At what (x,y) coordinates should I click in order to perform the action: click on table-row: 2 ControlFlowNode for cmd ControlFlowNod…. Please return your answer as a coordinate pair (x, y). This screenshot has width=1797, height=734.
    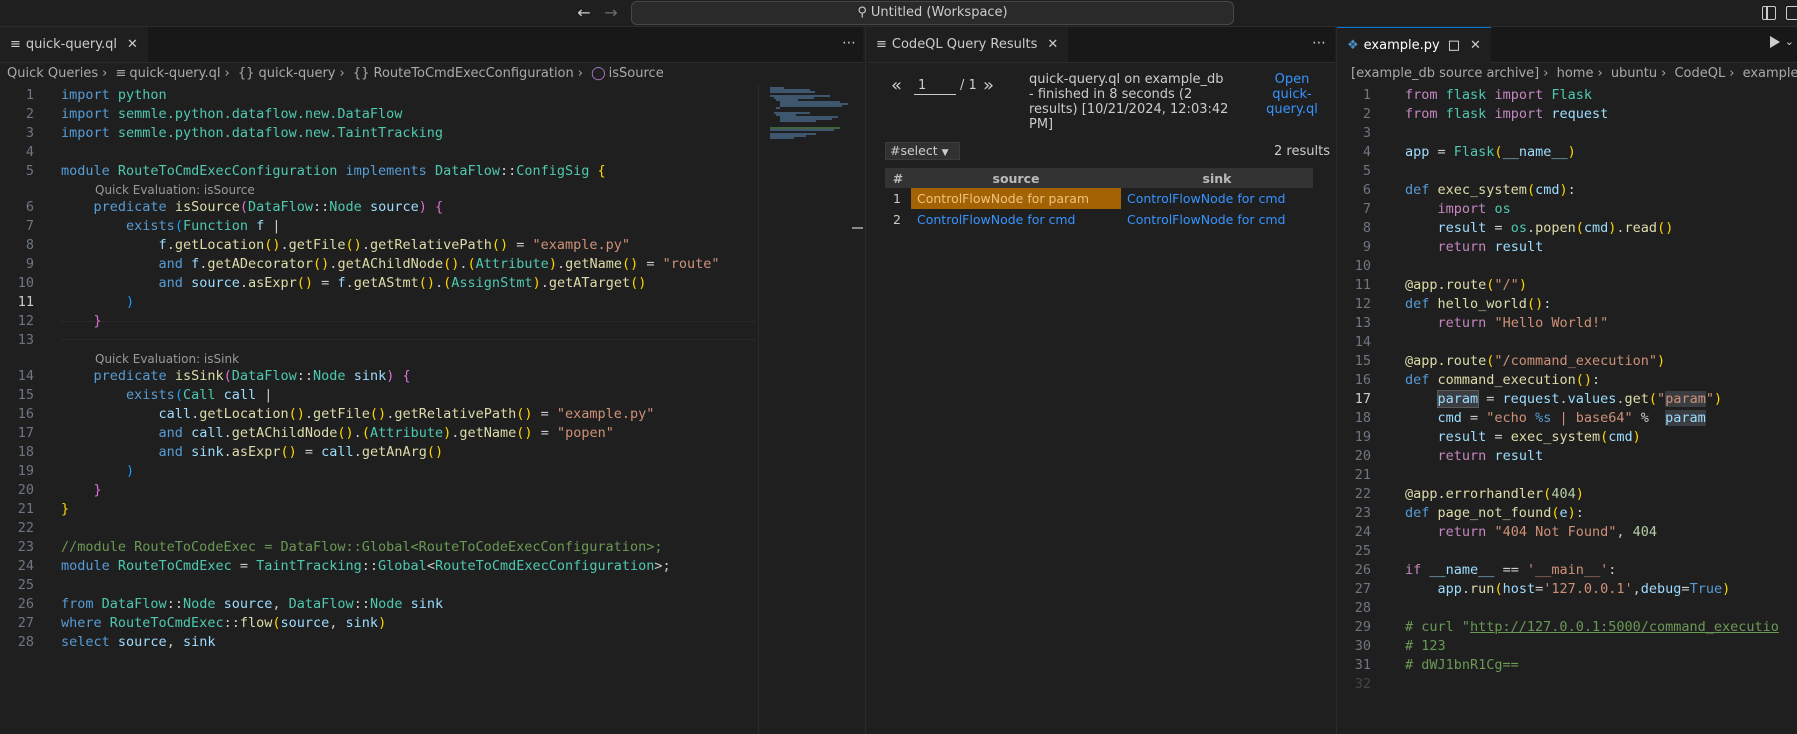
    Looking at the image, I should click on (1099, 219).